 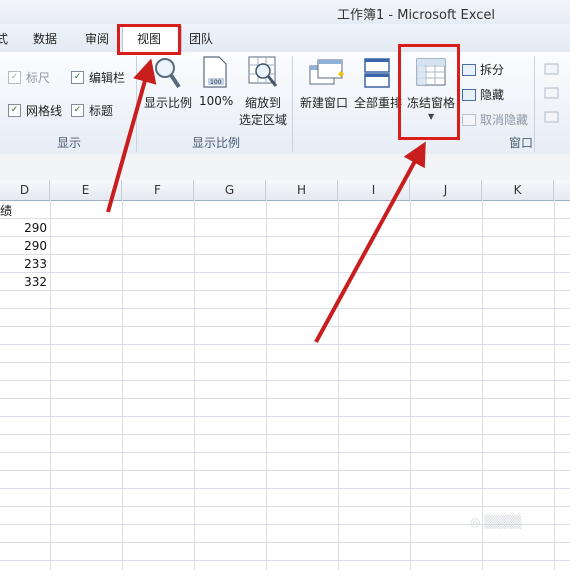 I want to click on arrow-to-view-tab, so click(x=131, y=135).